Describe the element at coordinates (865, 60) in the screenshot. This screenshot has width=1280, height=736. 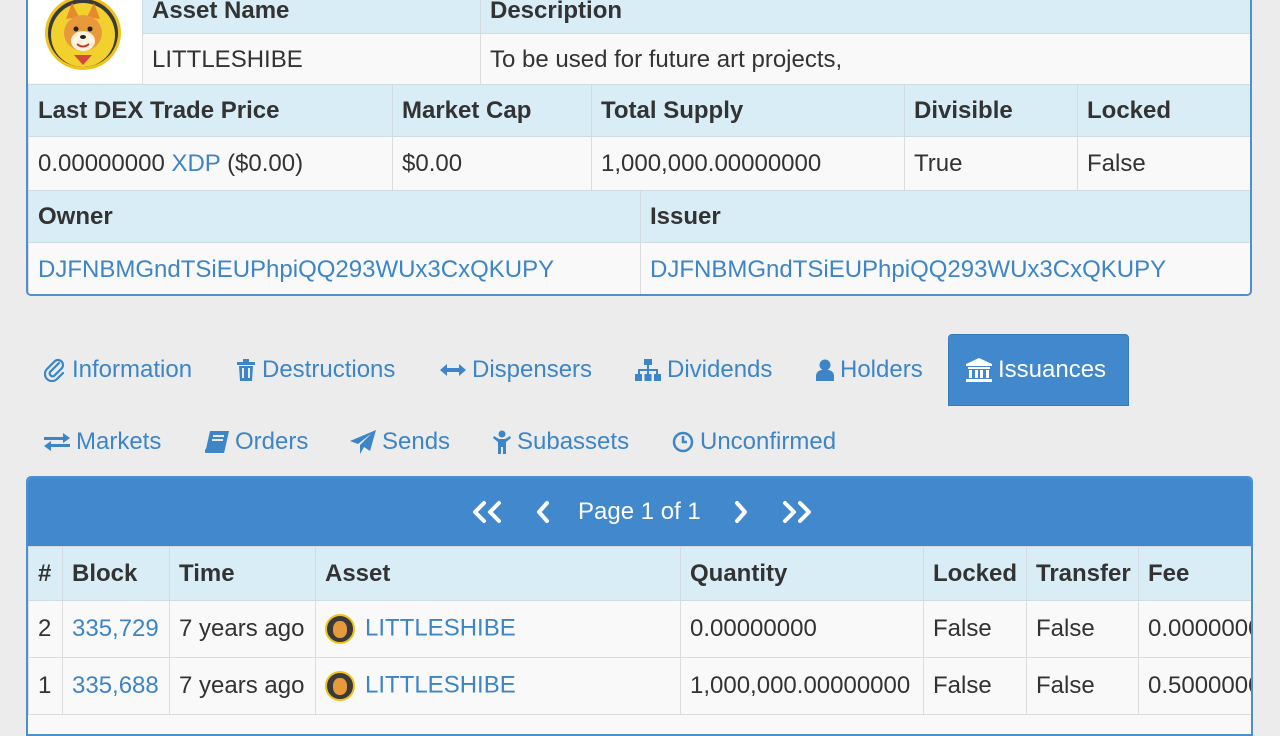
I see `description-value: To be used for future art projects,` at that location.